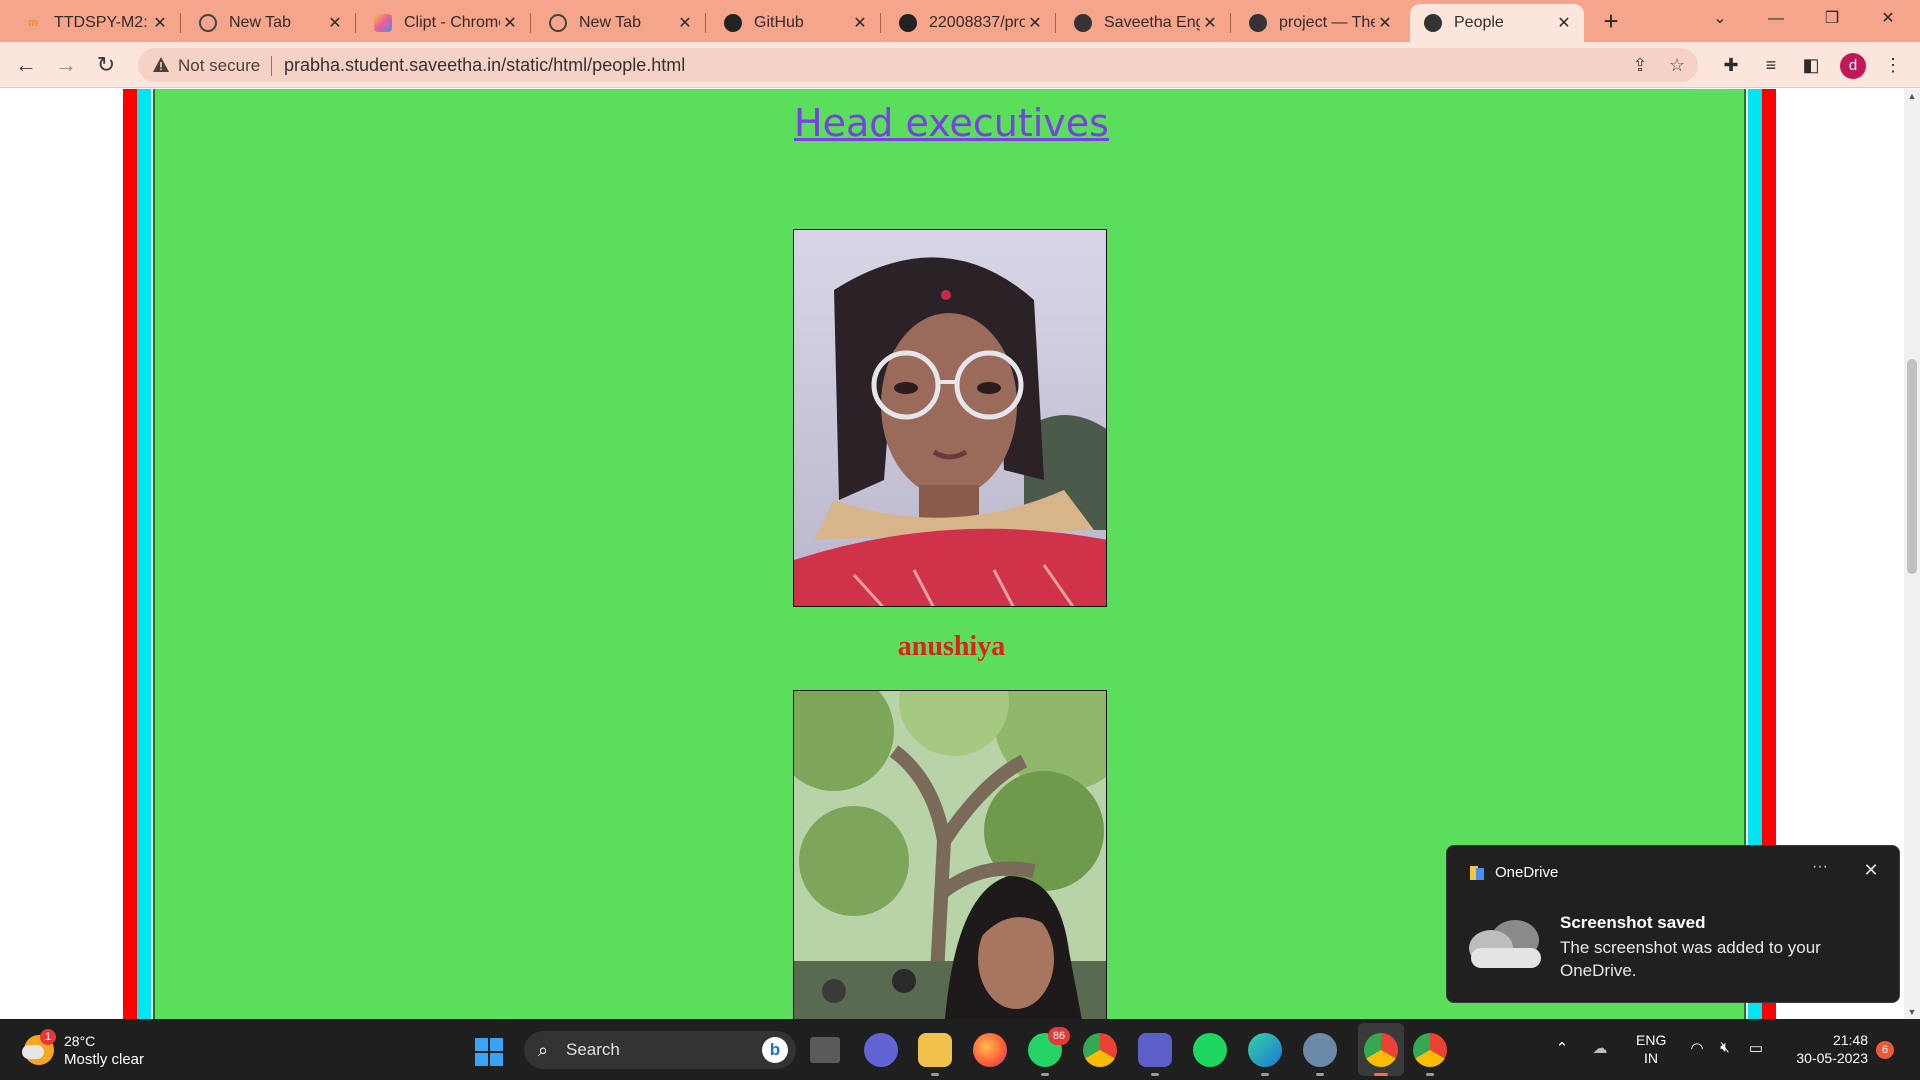  Describe the element at coordinates (775, 1050) in the screenshot. I see `bing-icon: b` at that location.